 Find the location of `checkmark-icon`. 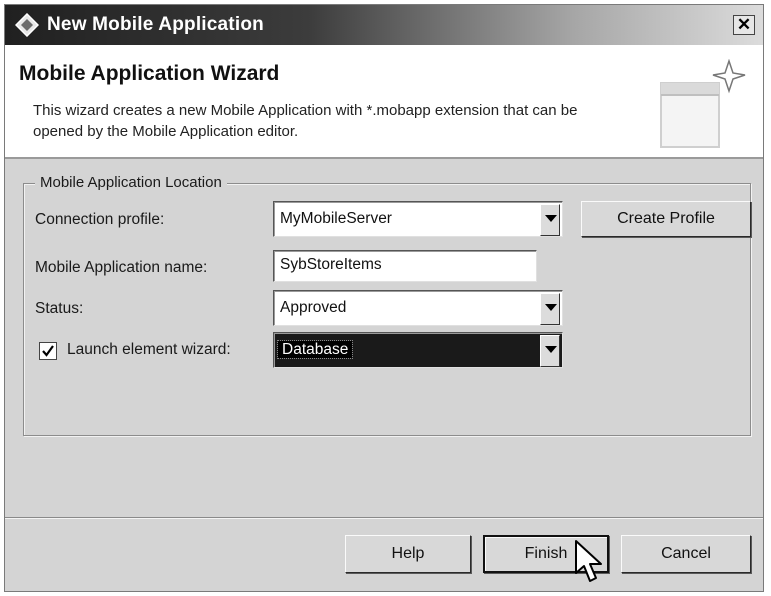

checkmark-icon is located at coordinates (48, 351).